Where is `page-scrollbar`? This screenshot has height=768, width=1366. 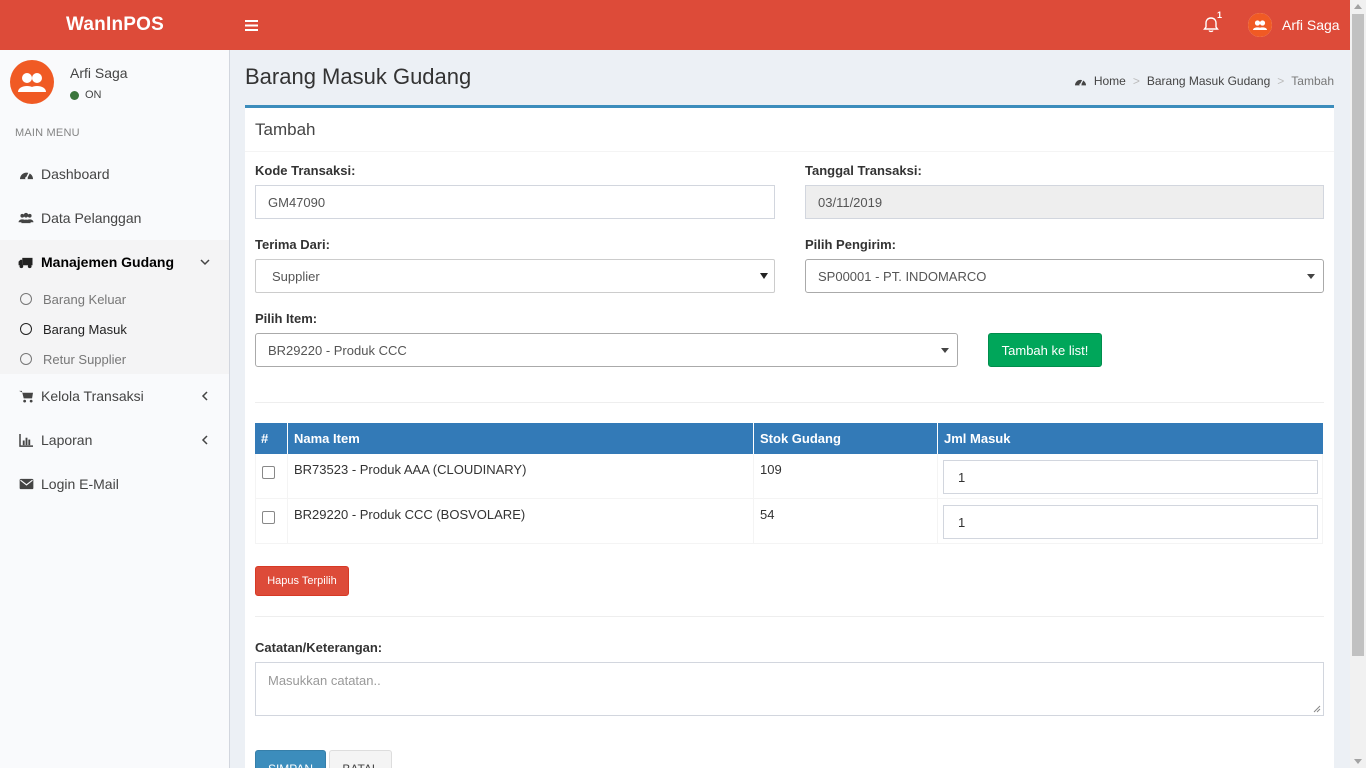
page-scrollbar is located at coordinates (1358, 384).